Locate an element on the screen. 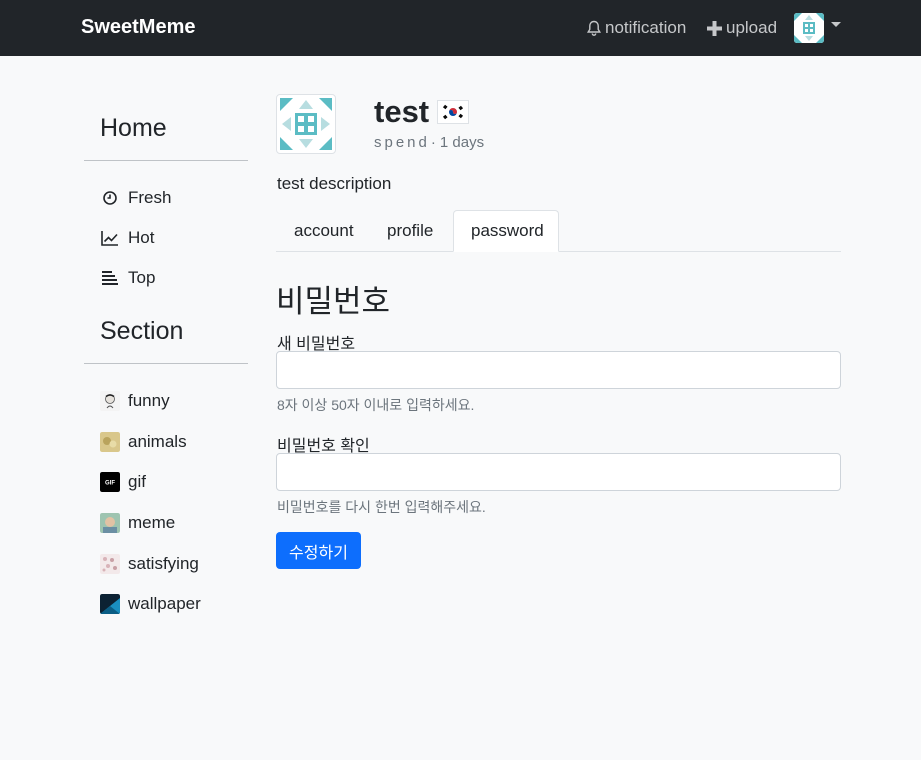  profile-meta: spend · 1 days is located at coordinates (429, 142).